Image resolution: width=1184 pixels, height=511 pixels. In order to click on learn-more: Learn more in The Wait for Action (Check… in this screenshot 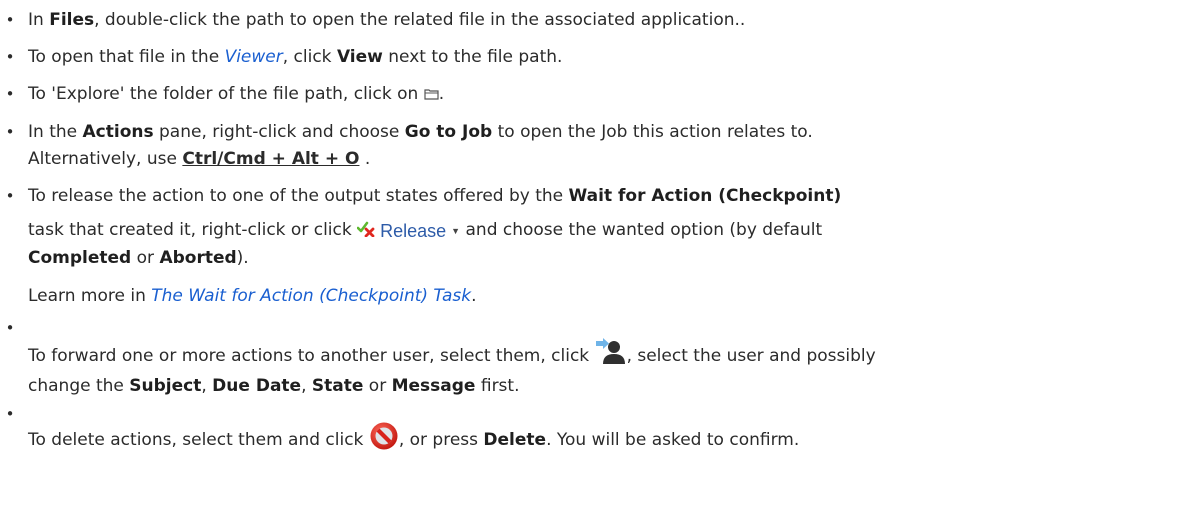, I will do `click(606, 296)`.